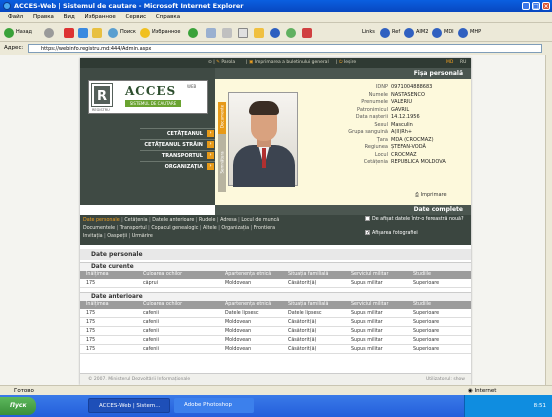  Describe the element at coordinates (177, 144) in the screenshot. I see `nav-foreign-citizen: CETĂȚEANUL STRĂIN ›` at that location.